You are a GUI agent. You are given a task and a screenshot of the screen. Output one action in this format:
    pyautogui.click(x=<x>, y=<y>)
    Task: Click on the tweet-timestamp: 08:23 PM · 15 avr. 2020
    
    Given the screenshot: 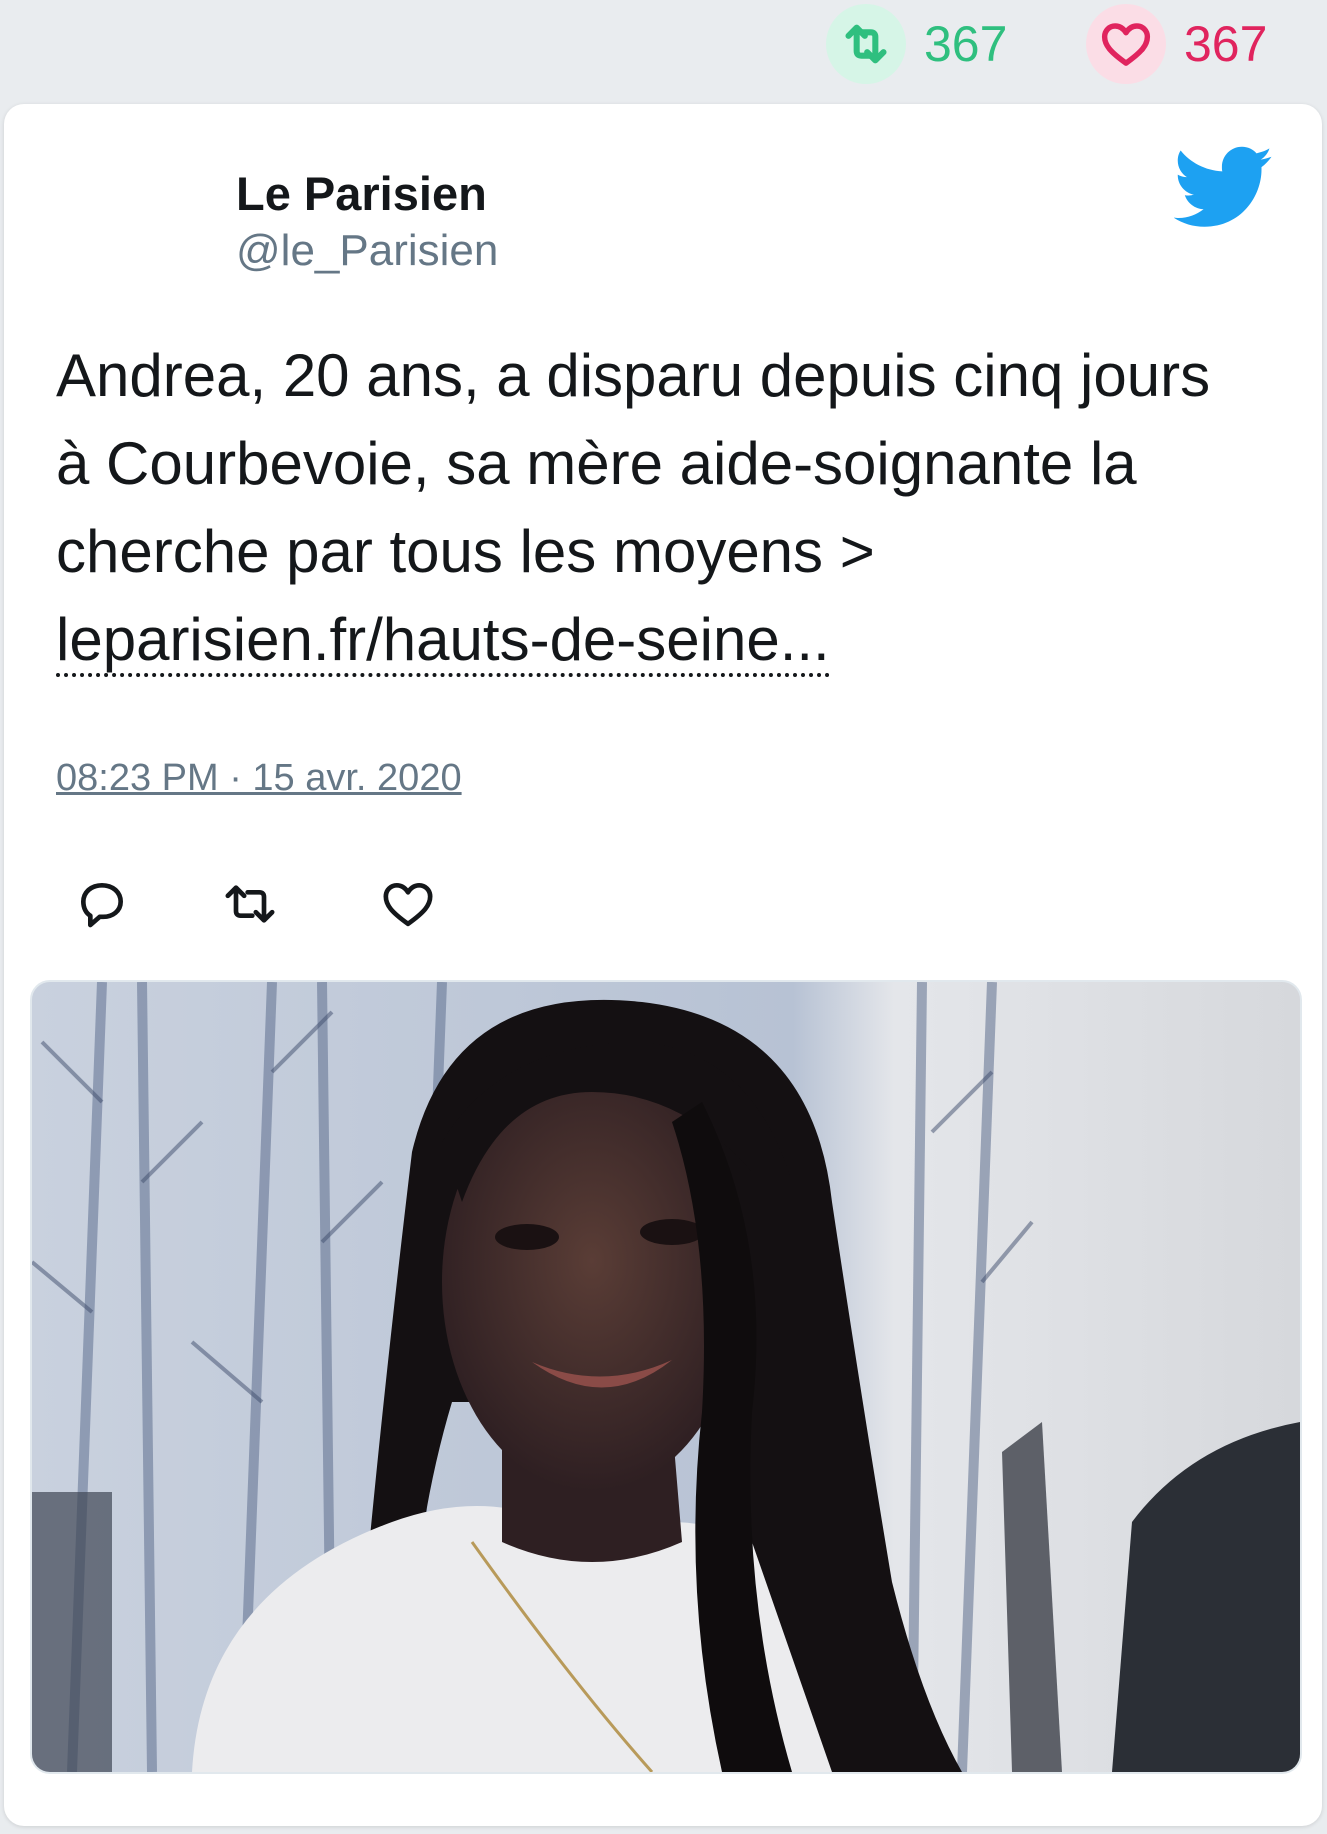 What is the action you would take?
    pyautogui.click(x=259, y=779)
    